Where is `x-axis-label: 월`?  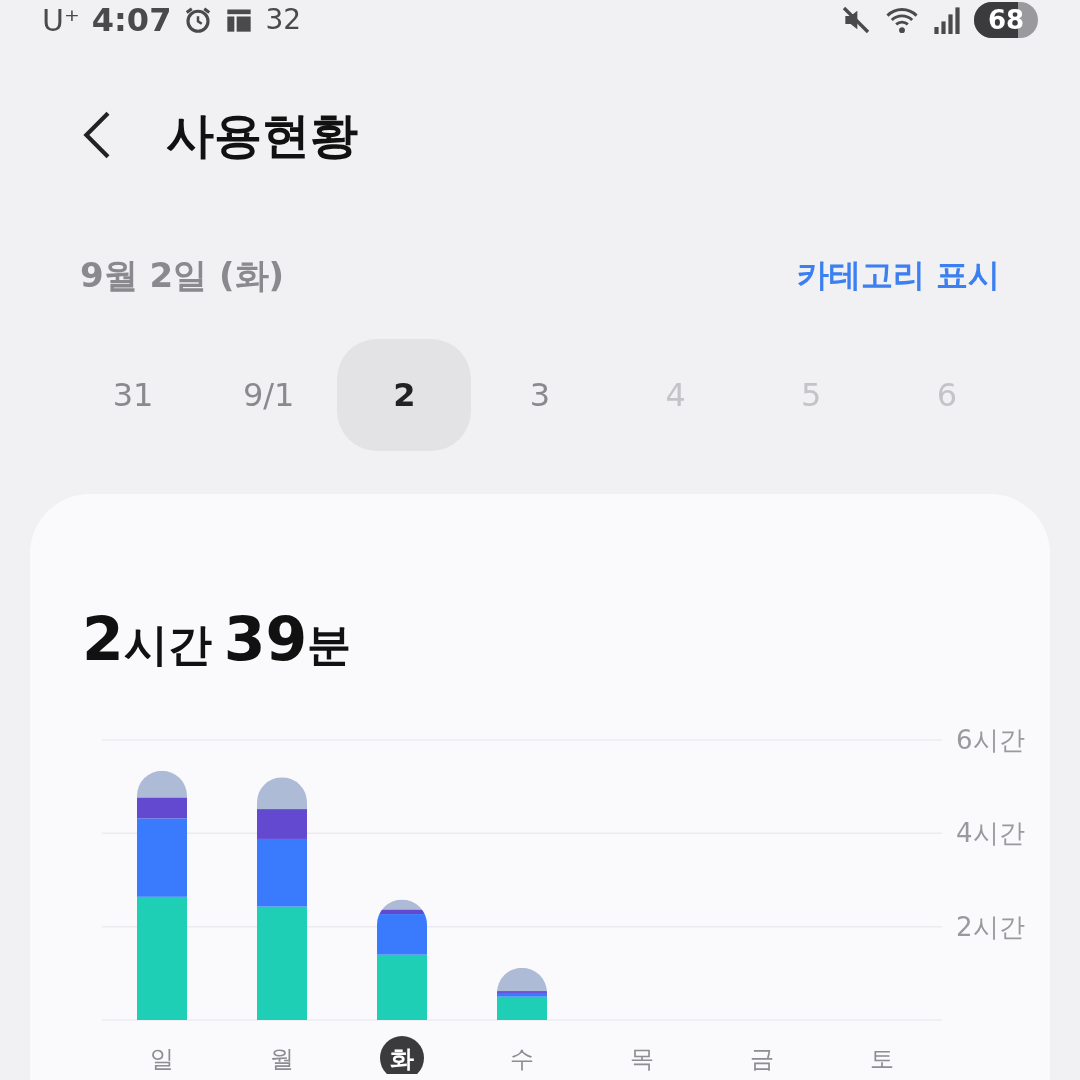 x-axis-label: 월 is located at coordinates (282, 1059).